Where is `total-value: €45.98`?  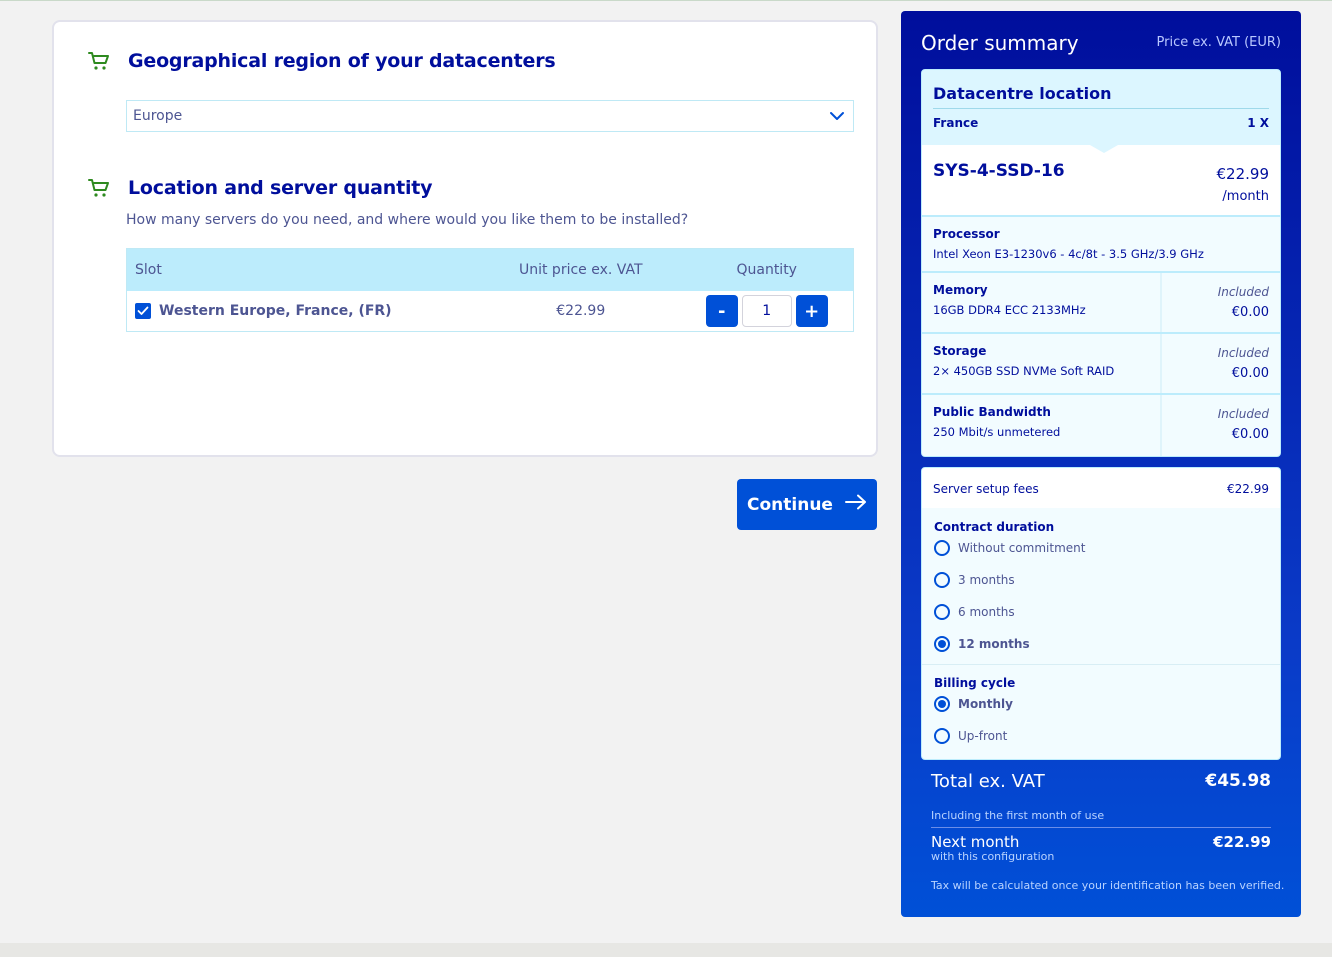
total-value: €45.98 is located at coordinates (1238, 781).